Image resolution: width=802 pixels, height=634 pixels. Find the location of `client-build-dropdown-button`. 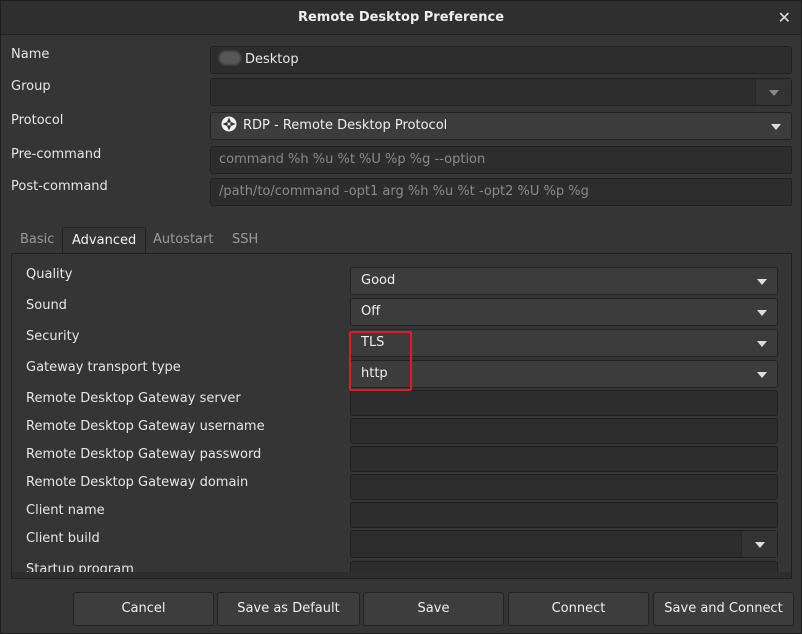

client-build-dropdown-button is located at coordinates (759, 544).